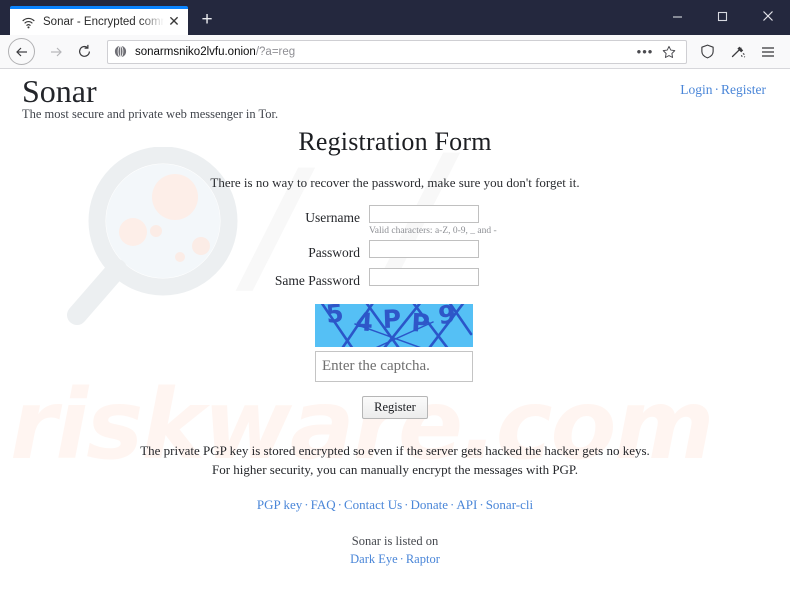 The width and height of the screenshot is (790, 613). What do you see at coordinates (174, 22) in the screenshot?
I see `tab-close-icon: ✕` at bounding box center [174, 22].